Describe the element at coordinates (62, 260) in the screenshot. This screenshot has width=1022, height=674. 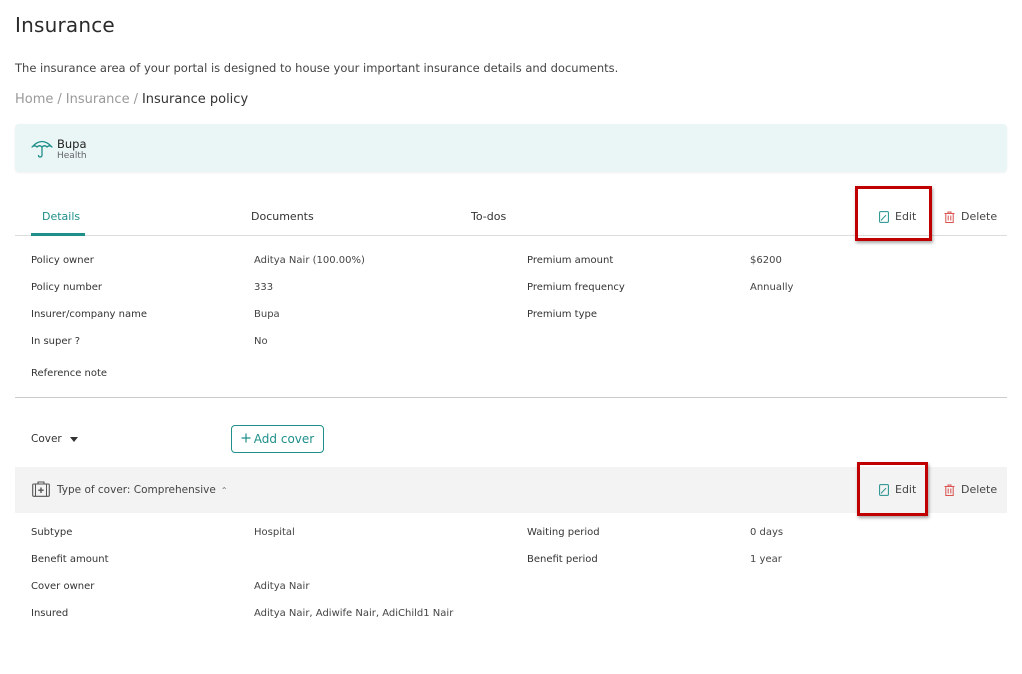
I see `policy-owner-label: Policy owner` at that location.